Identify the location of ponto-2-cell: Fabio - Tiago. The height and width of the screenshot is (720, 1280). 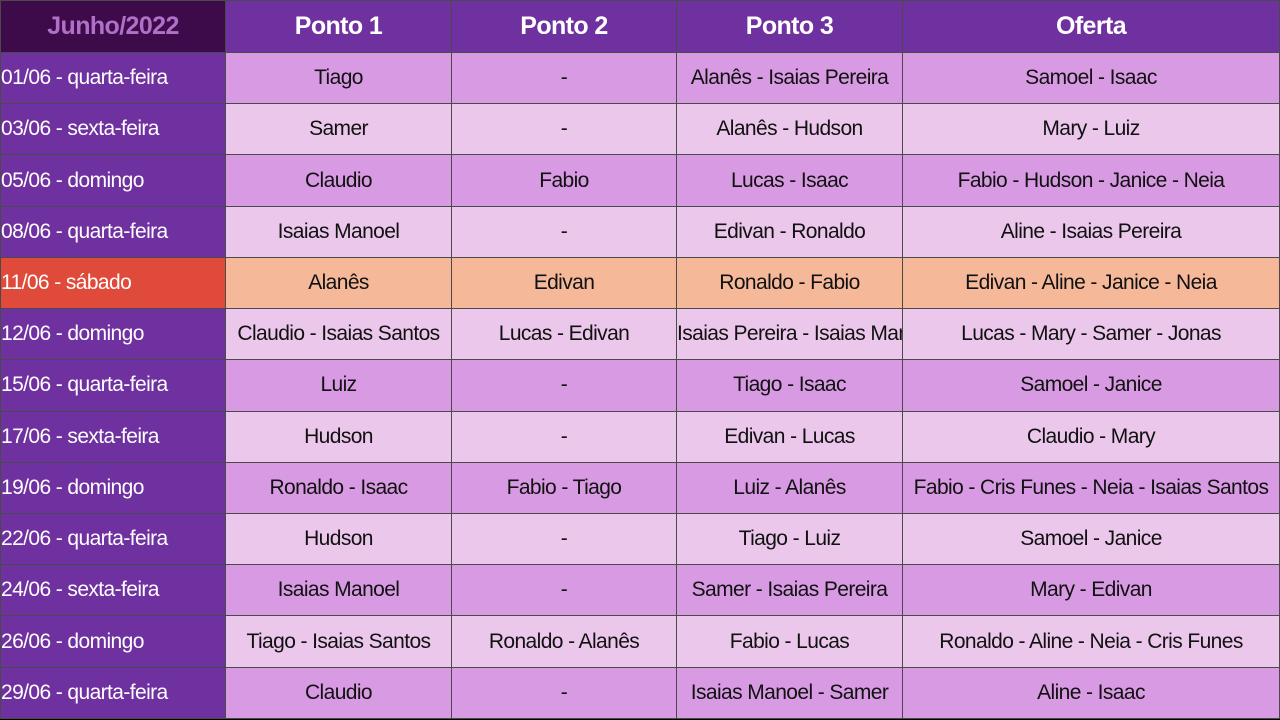
(564, 487).